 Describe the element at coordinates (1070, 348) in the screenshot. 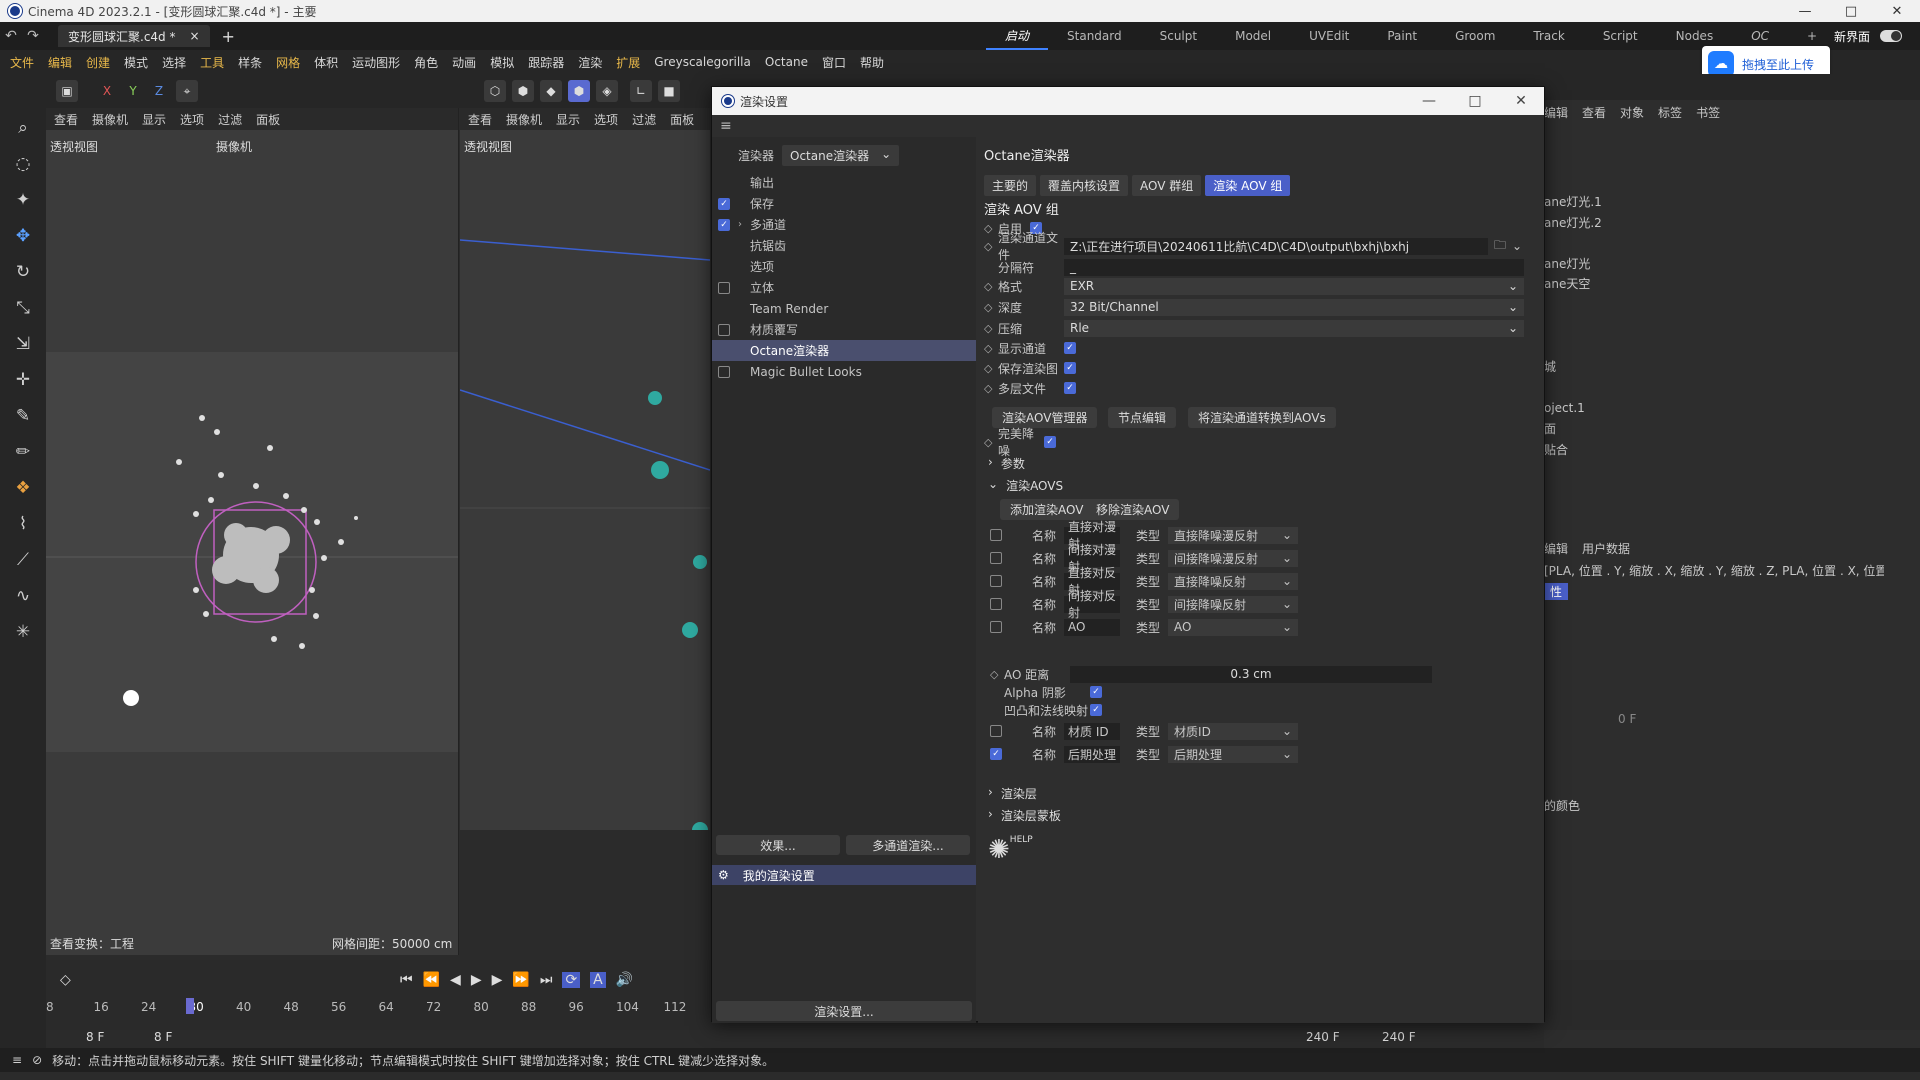

I see `show-pass-checkbox: ✓` at that location.